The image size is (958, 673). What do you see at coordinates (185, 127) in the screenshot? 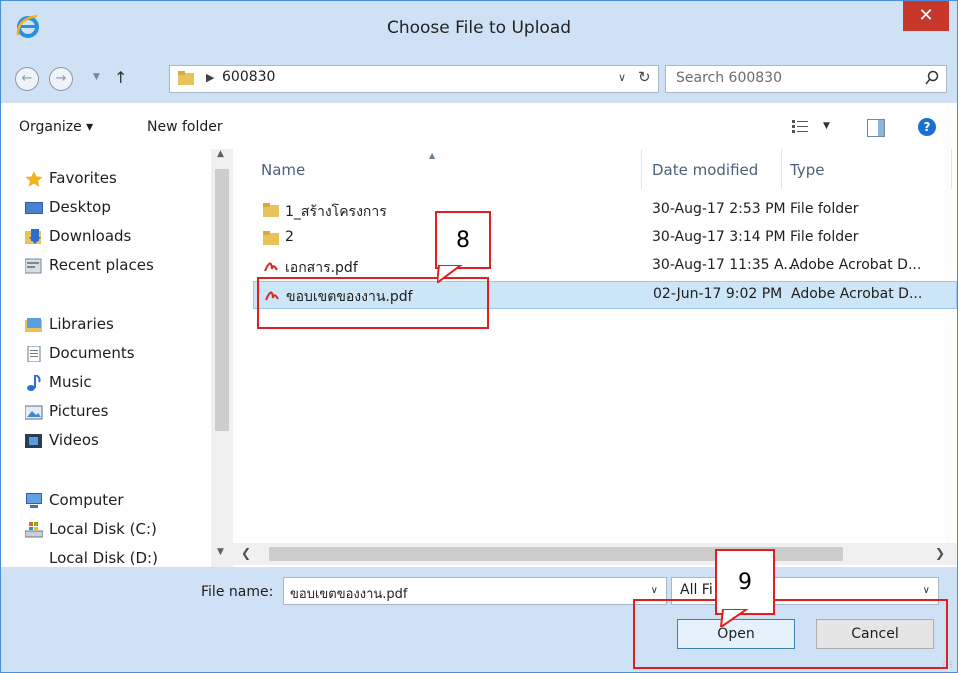
I see `new-folder-button: New folder` at bounding box center [185, 127].